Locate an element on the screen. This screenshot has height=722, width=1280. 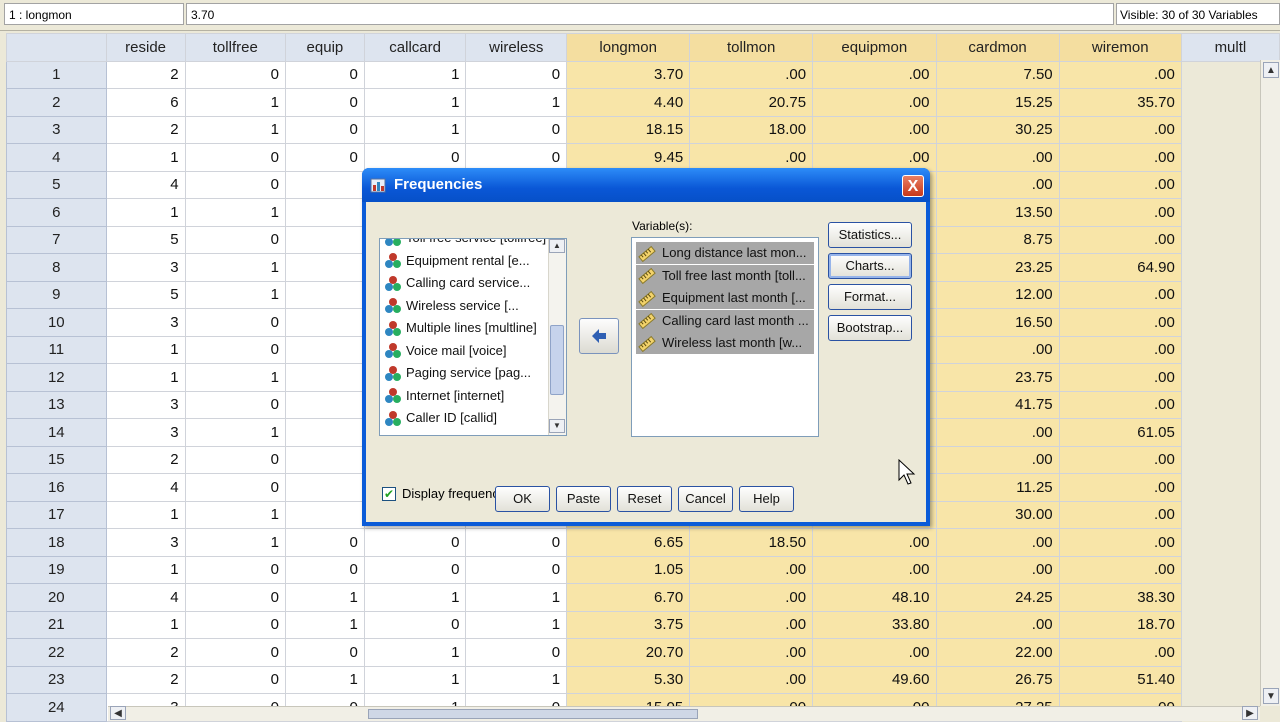
cancel-button: Cancel is located at coordinates (705, 499).